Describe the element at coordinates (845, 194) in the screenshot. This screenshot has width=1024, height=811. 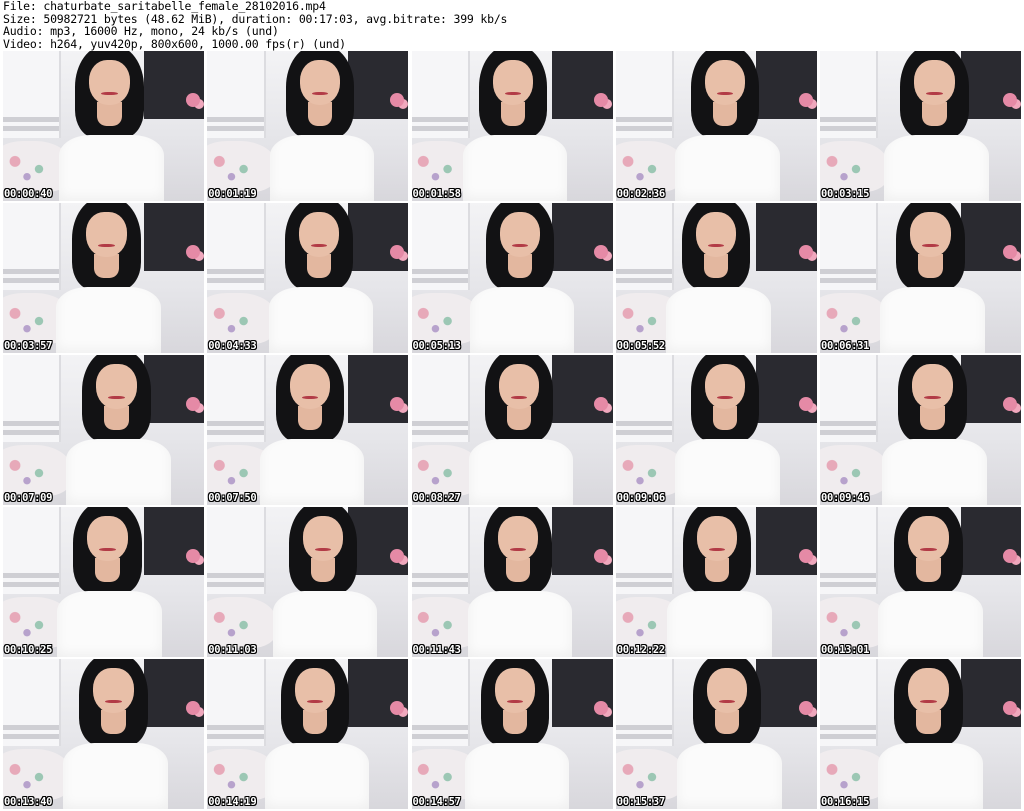
I see `frame-timestamp: 00:03:15` at that location.